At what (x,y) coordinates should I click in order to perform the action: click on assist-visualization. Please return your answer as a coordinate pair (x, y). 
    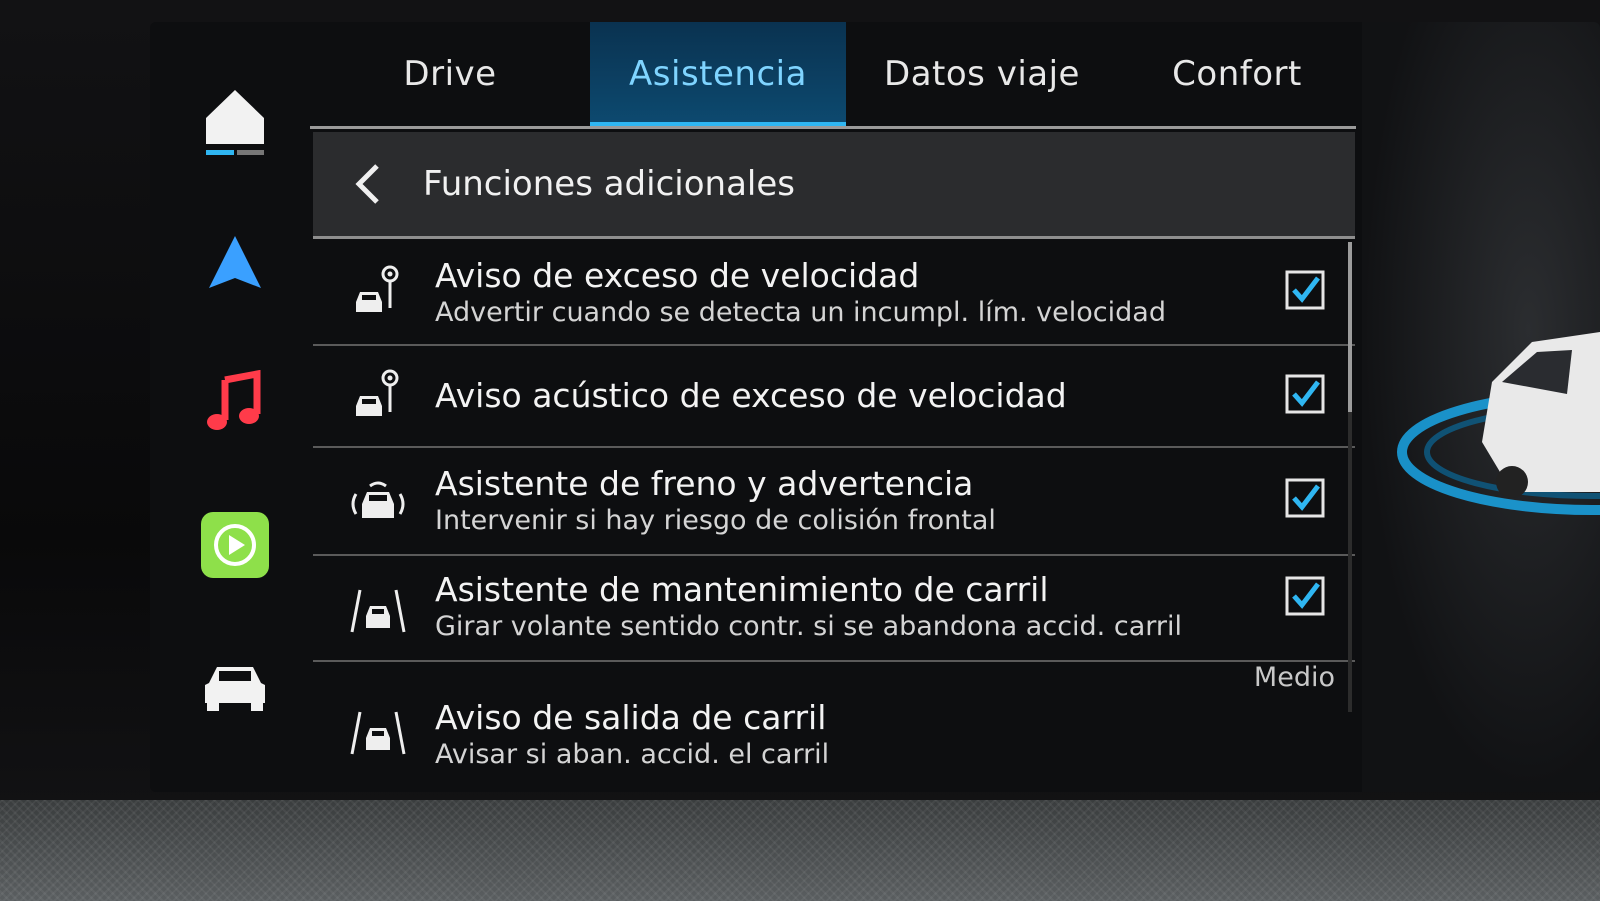
    Looking at the image, I should click on (1481, 407).